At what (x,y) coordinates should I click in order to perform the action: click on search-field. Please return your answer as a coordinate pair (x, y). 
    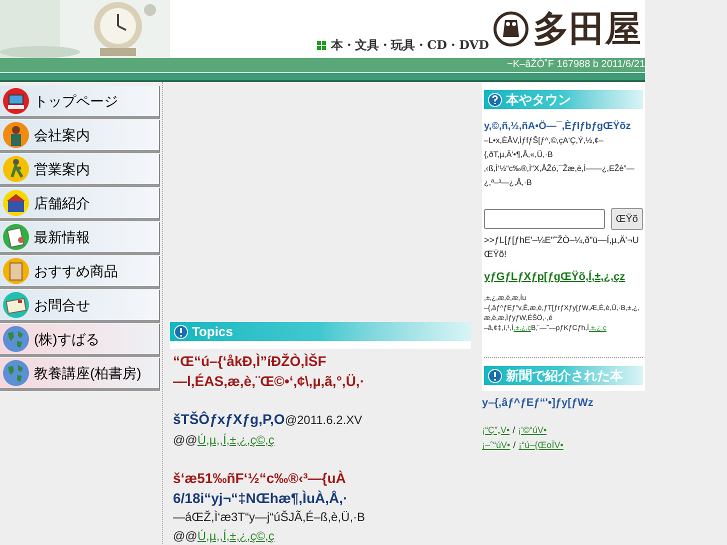
    Looking at the image, I should click on (544, 219).